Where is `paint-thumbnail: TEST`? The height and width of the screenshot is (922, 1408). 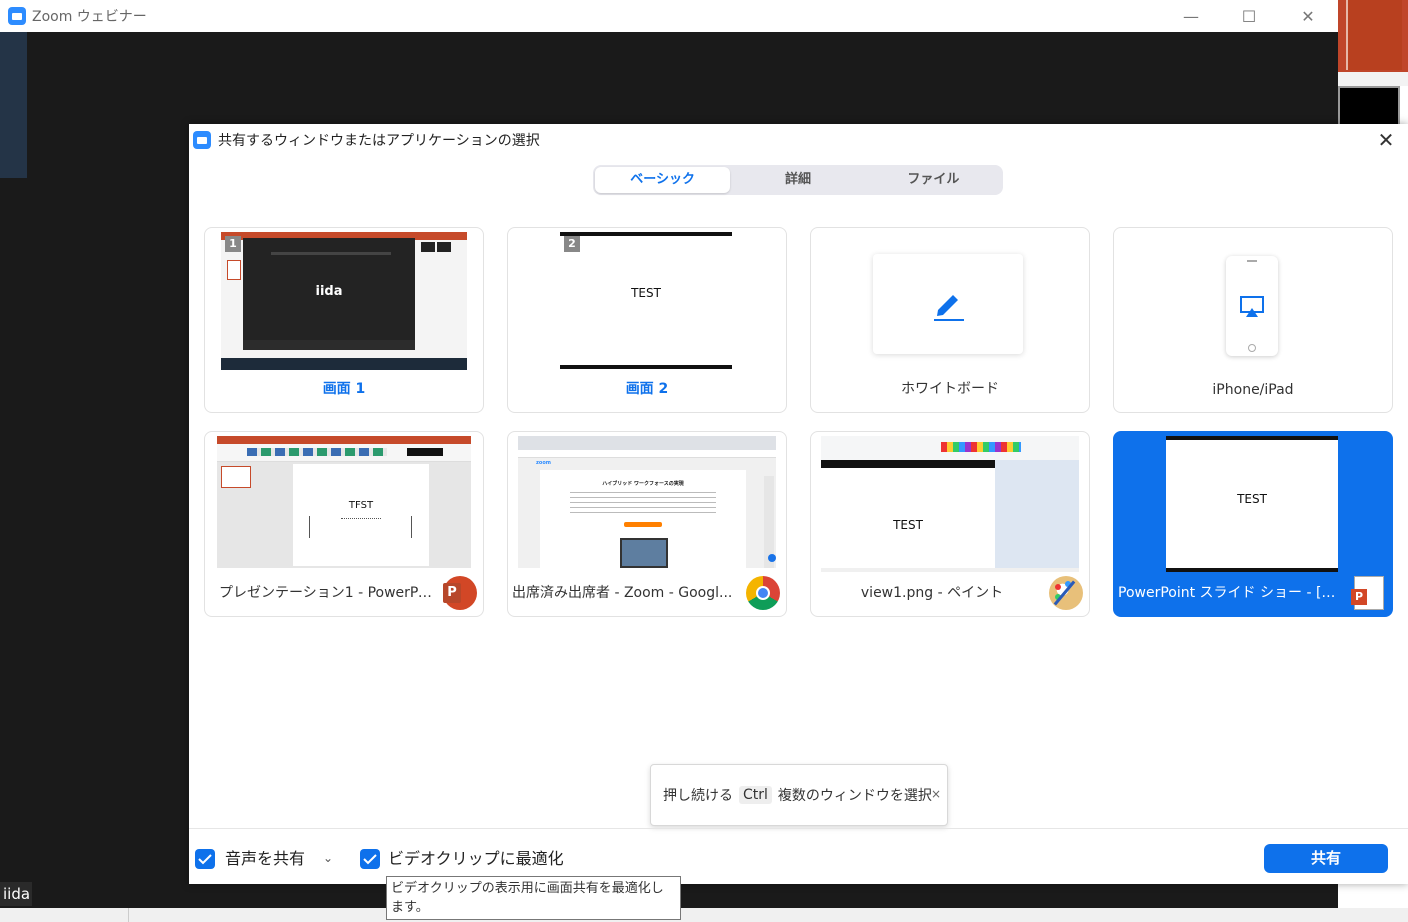
paint-thumbnail: TEST is located at coordinates (950, 504).